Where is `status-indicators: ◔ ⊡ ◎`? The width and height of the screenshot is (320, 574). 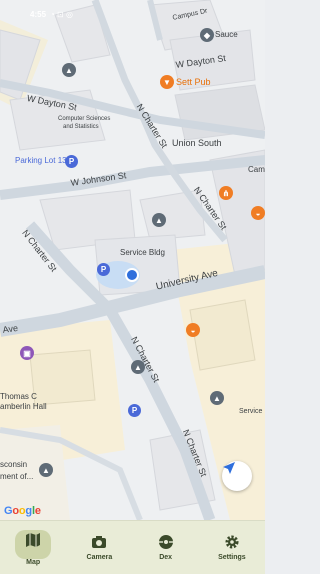
status-indicators: ◔ ⊡ ◎ is located at coordinates (61, 14).